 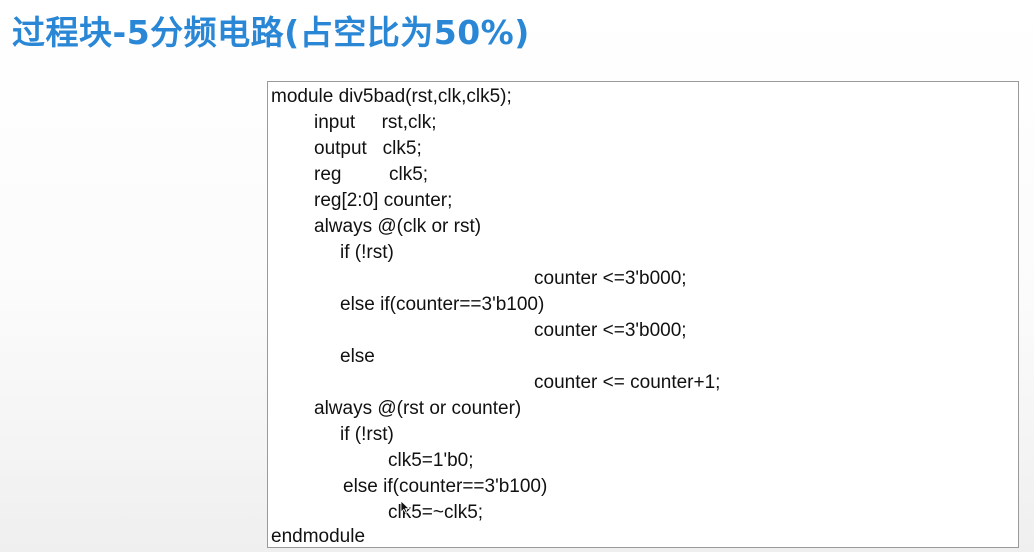 What do you see at coordinates (405, 507) in the screenshot?
I see `mouse-pointer-icon` at bounding box center [405, 507].